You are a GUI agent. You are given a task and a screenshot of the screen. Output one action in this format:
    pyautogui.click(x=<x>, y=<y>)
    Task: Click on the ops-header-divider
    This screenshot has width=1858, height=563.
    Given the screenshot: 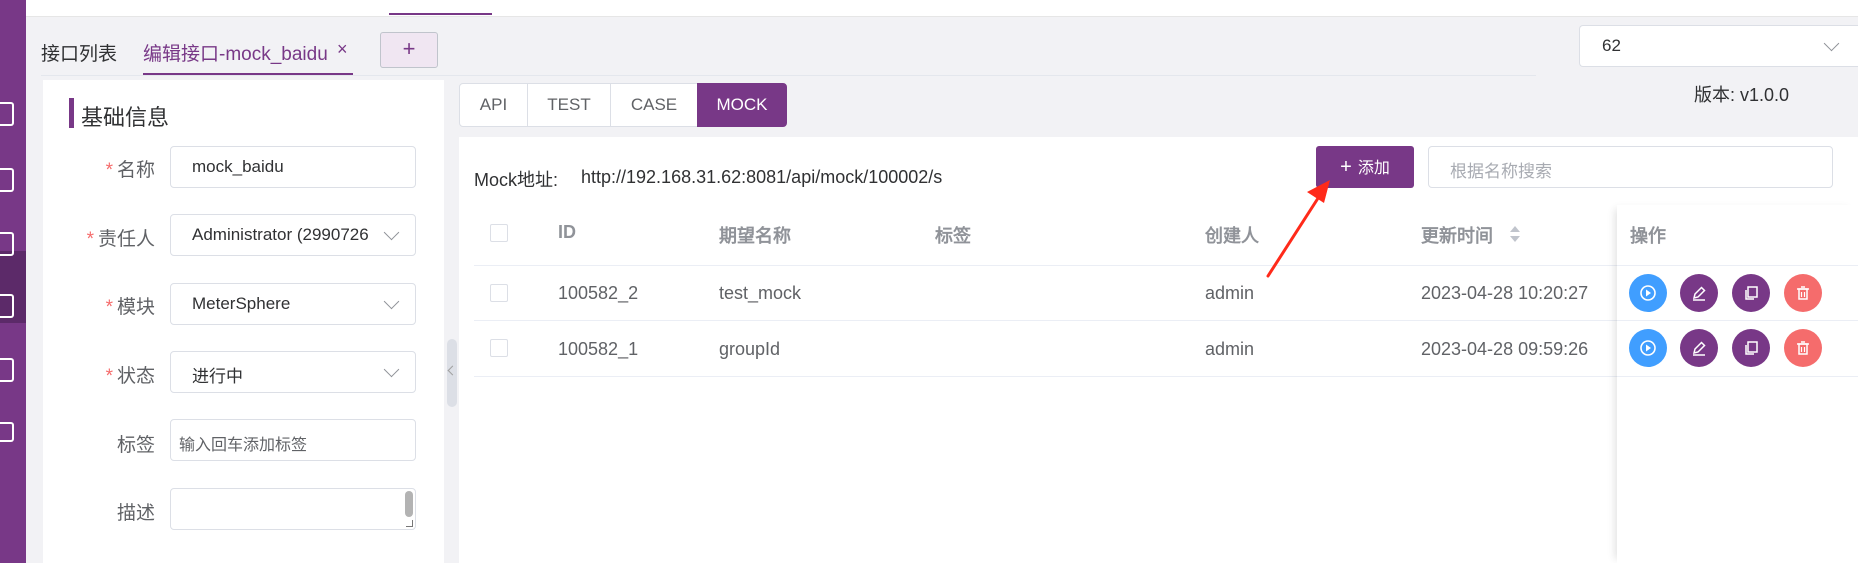 What is the action you would take?
    pyautogui.click(x=1737, y=265)
    